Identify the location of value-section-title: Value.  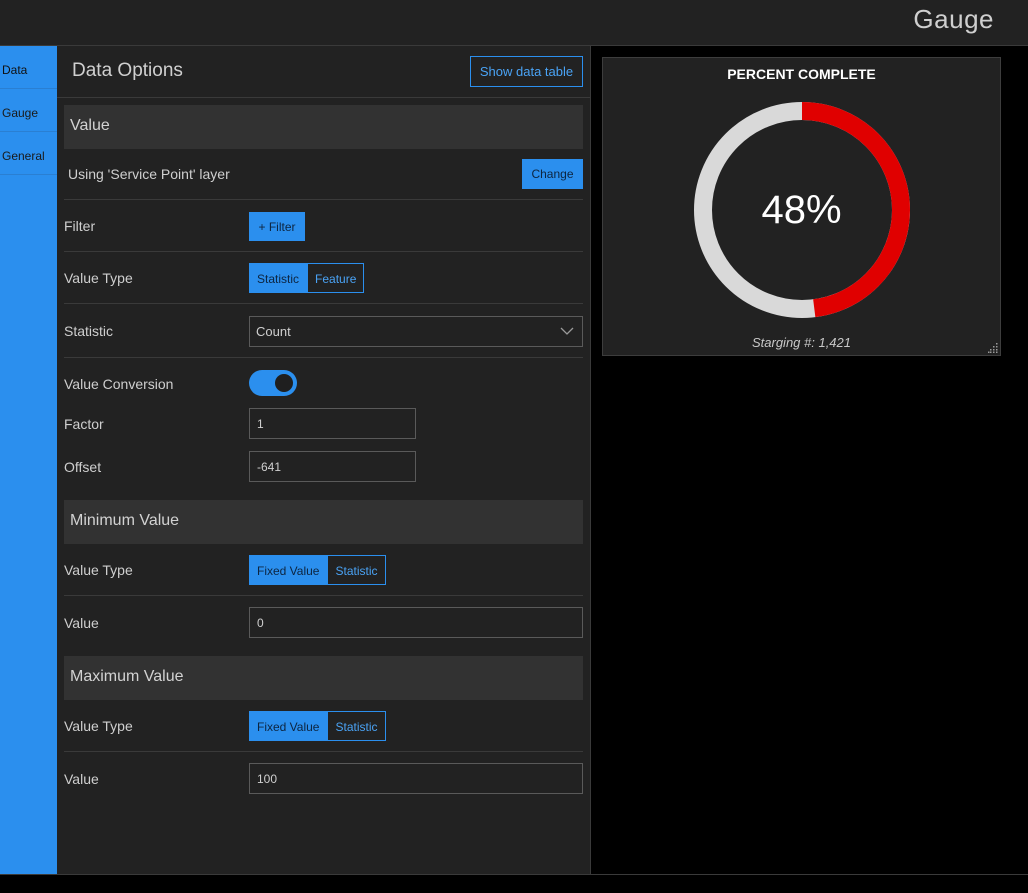
(90, 125).